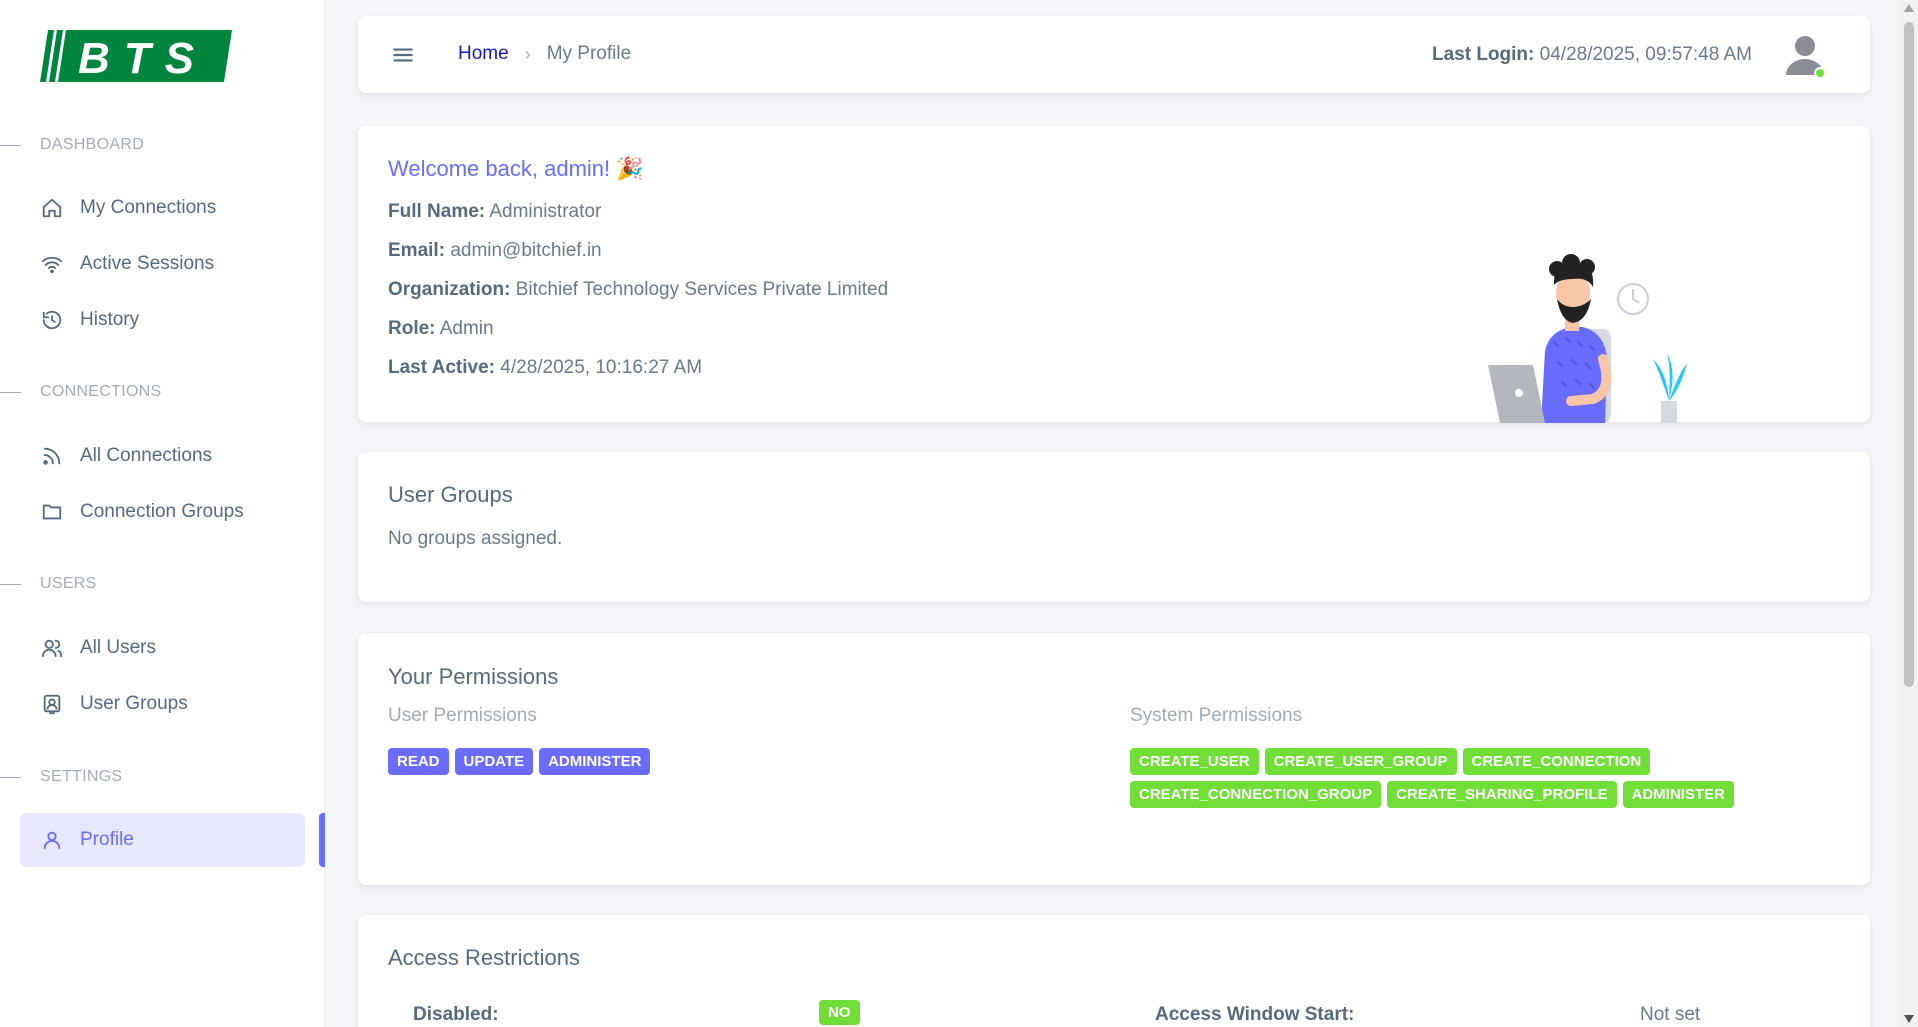 The image size is (1918, 1027). What do you see at coordinates (322, 840) in the screenshot?
I see `active-indicator` at bounding box center [322, 840].